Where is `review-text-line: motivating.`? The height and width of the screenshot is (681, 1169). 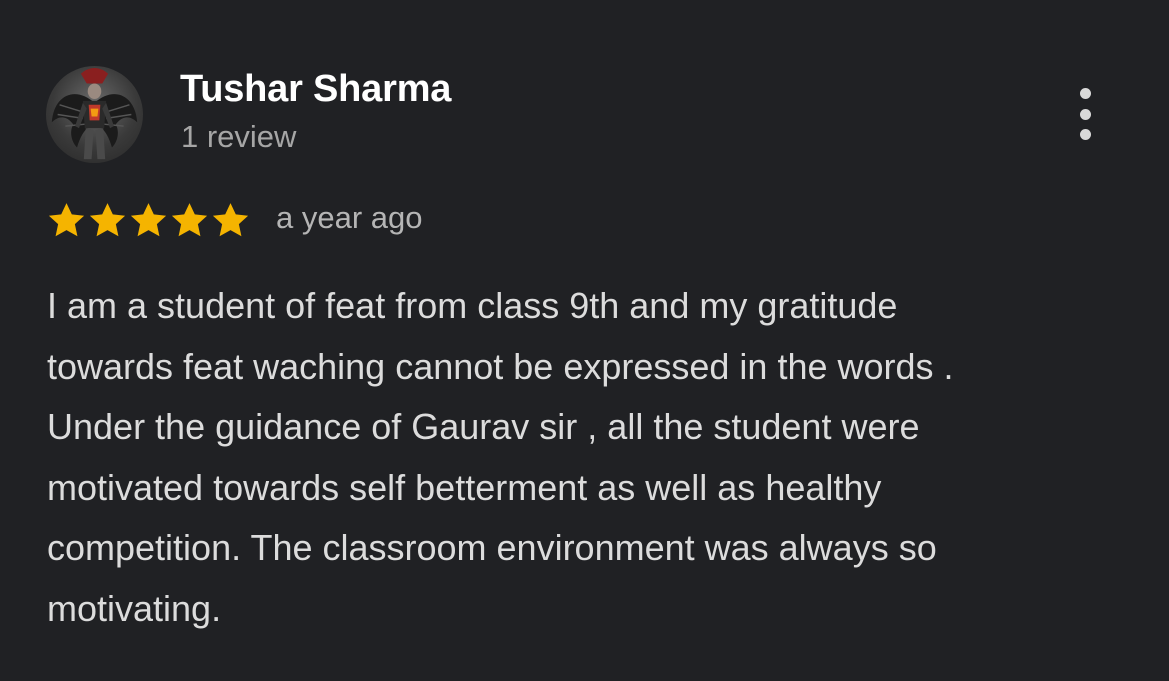
review-text-line: motivating. is located at coordinates (134, 608).